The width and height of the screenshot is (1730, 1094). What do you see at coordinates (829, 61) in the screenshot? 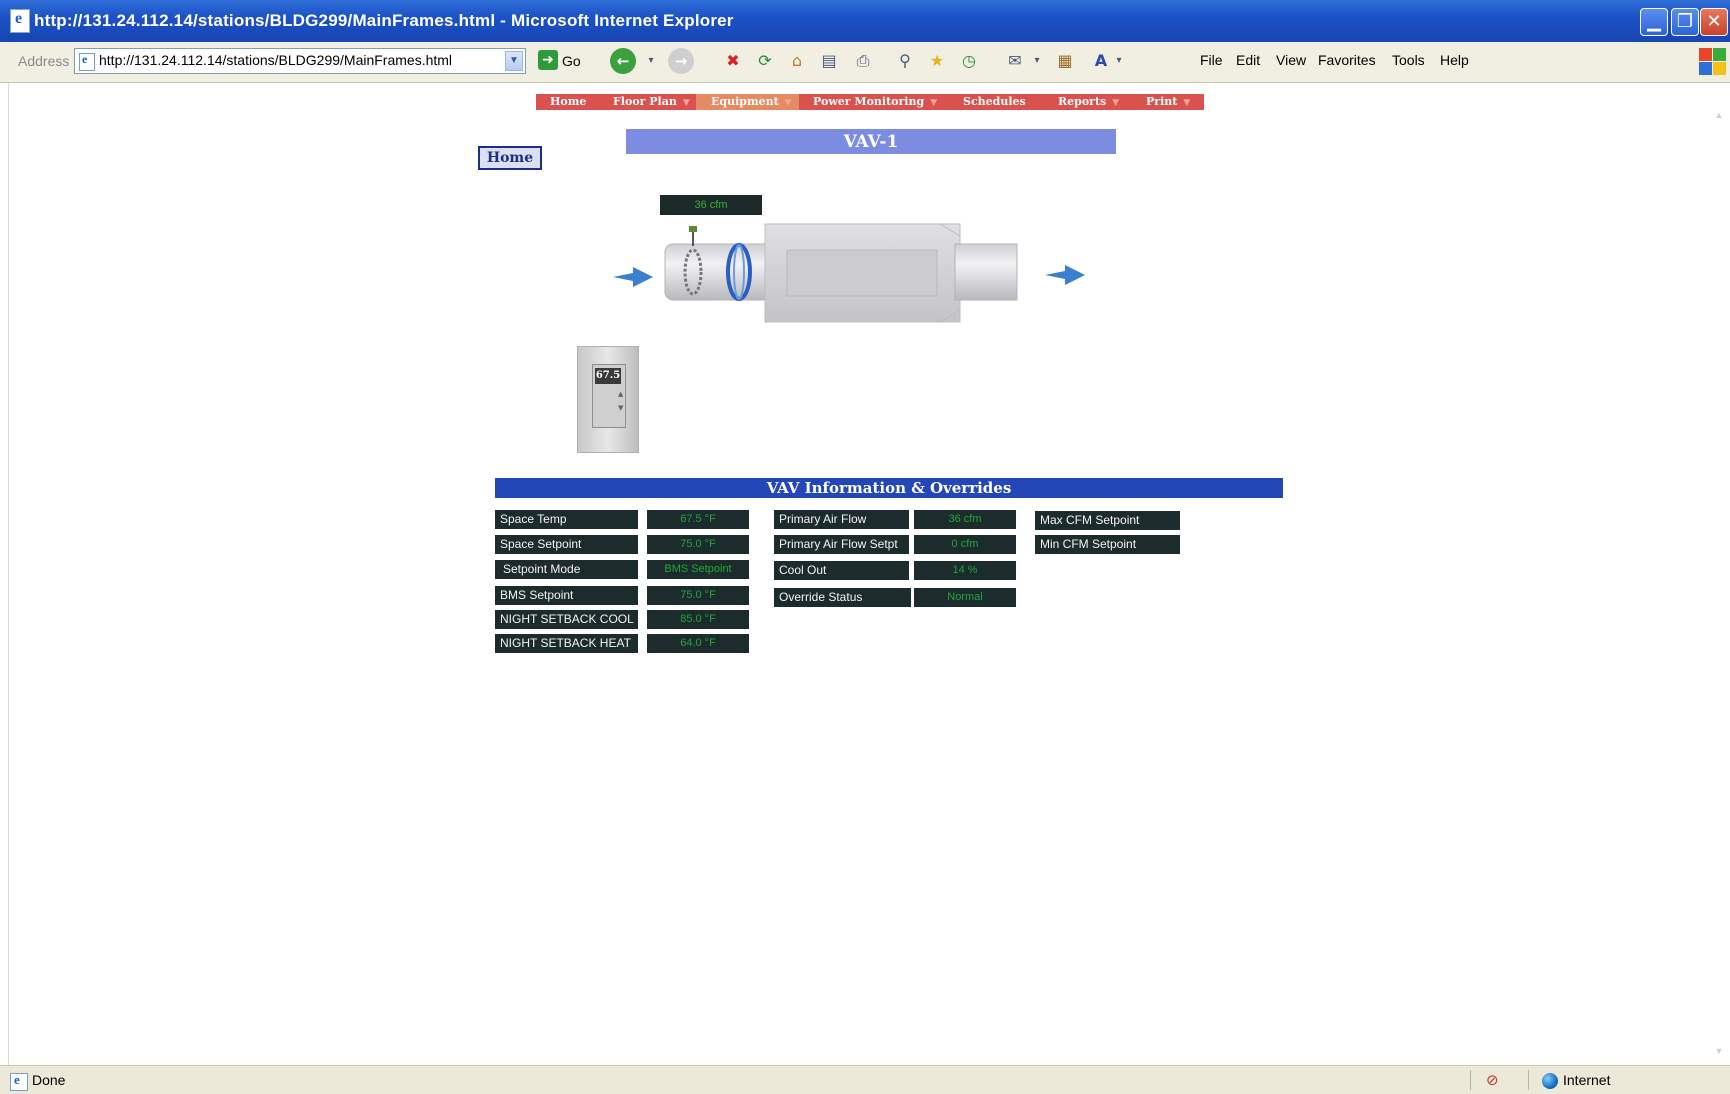
I see `page-icon-button: ▤` at bounding box center [829, 61].